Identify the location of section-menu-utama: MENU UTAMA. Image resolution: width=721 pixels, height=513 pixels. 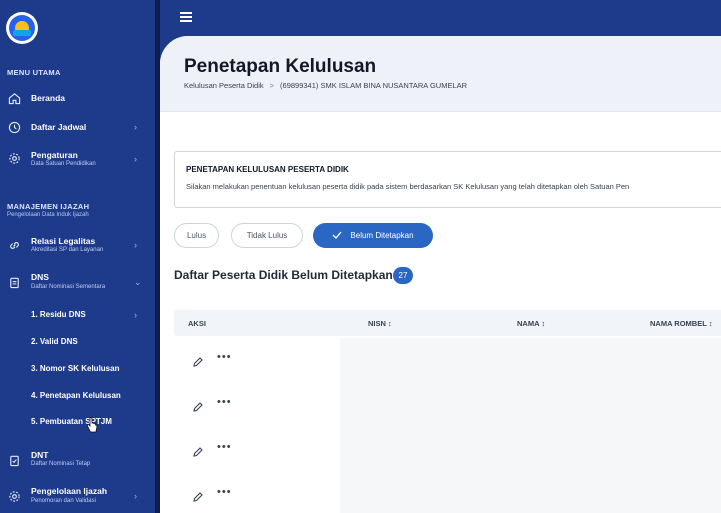
(34, 72).